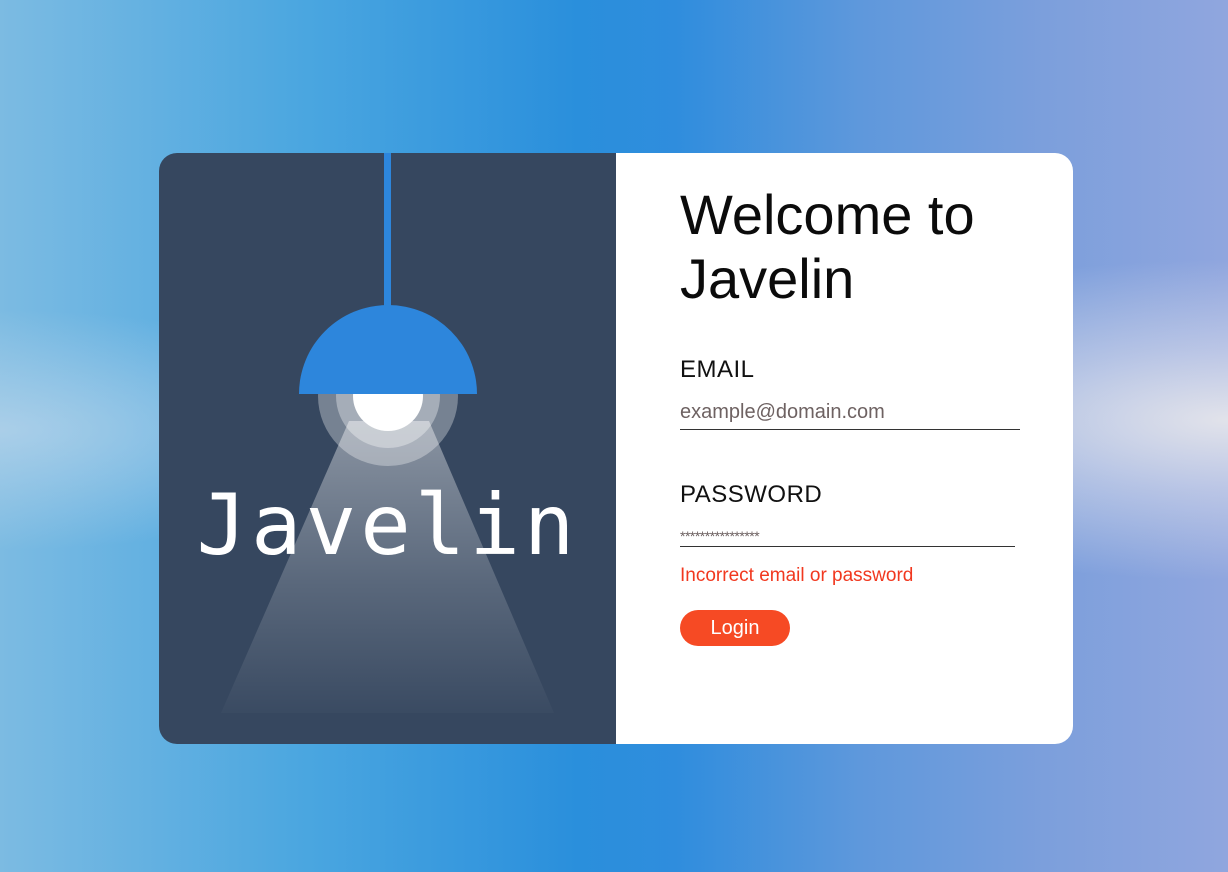 This screenshot has height=872, width=1228. Describe the element at coordinates (717, 369) in the screenshot. I see `email-label: EMAIL` at that location.